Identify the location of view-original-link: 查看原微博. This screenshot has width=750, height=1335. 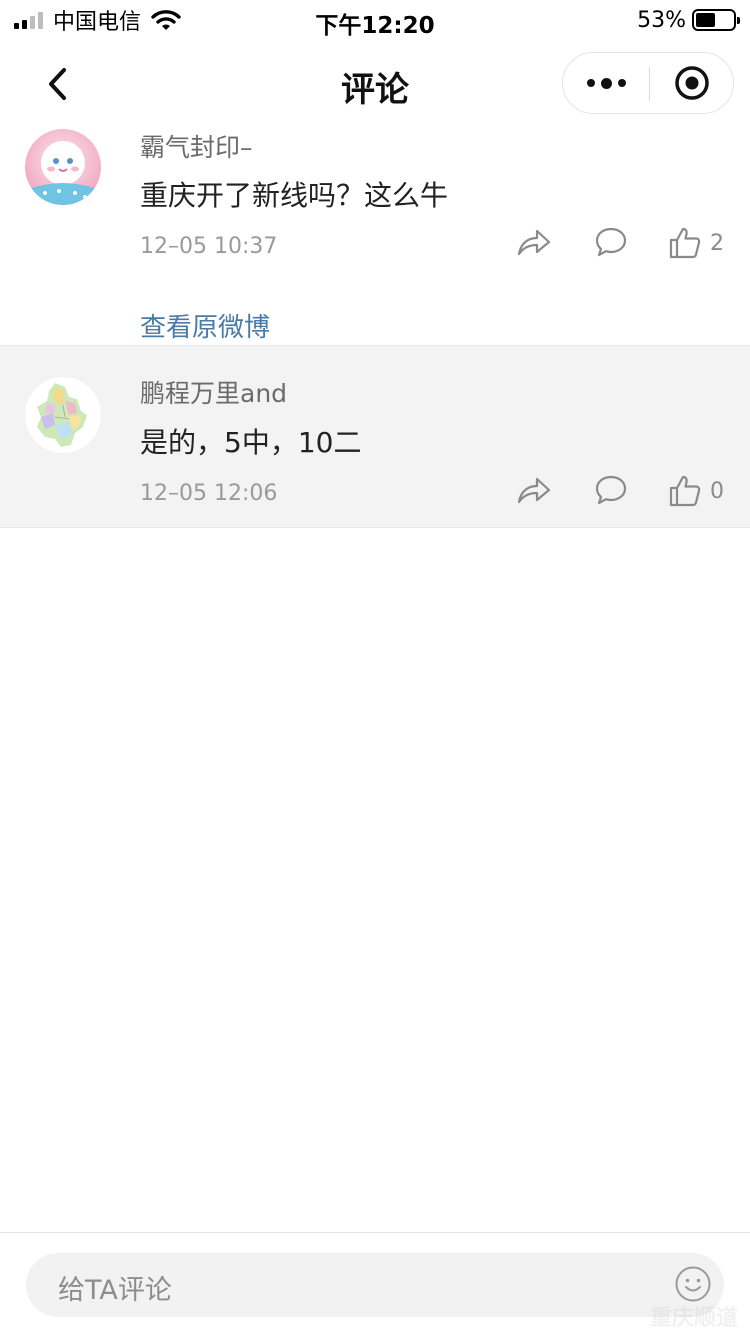
(205, 325).